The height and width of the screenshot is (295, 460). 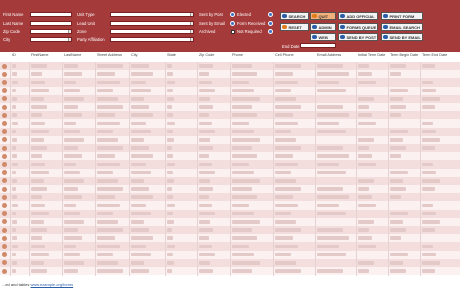 What do you see at coordinates (270, 14) in the screenshot?
I see `elected-toggle` at bounding box center [270, 14].